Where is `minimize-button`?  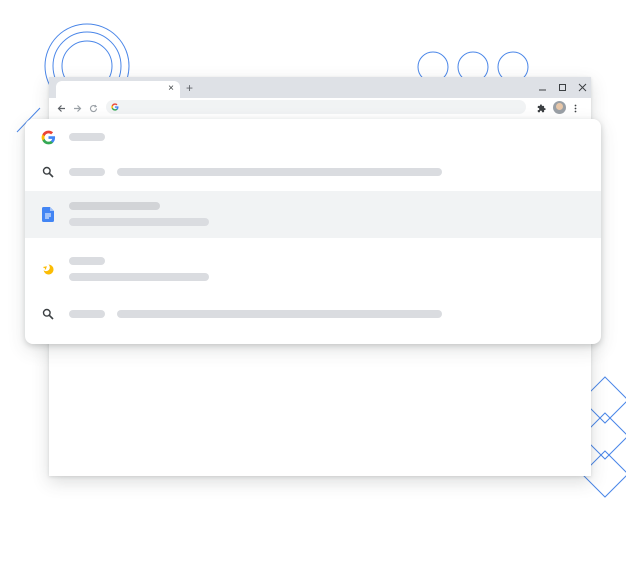 minimize-button is located at coordinates (542, 87).